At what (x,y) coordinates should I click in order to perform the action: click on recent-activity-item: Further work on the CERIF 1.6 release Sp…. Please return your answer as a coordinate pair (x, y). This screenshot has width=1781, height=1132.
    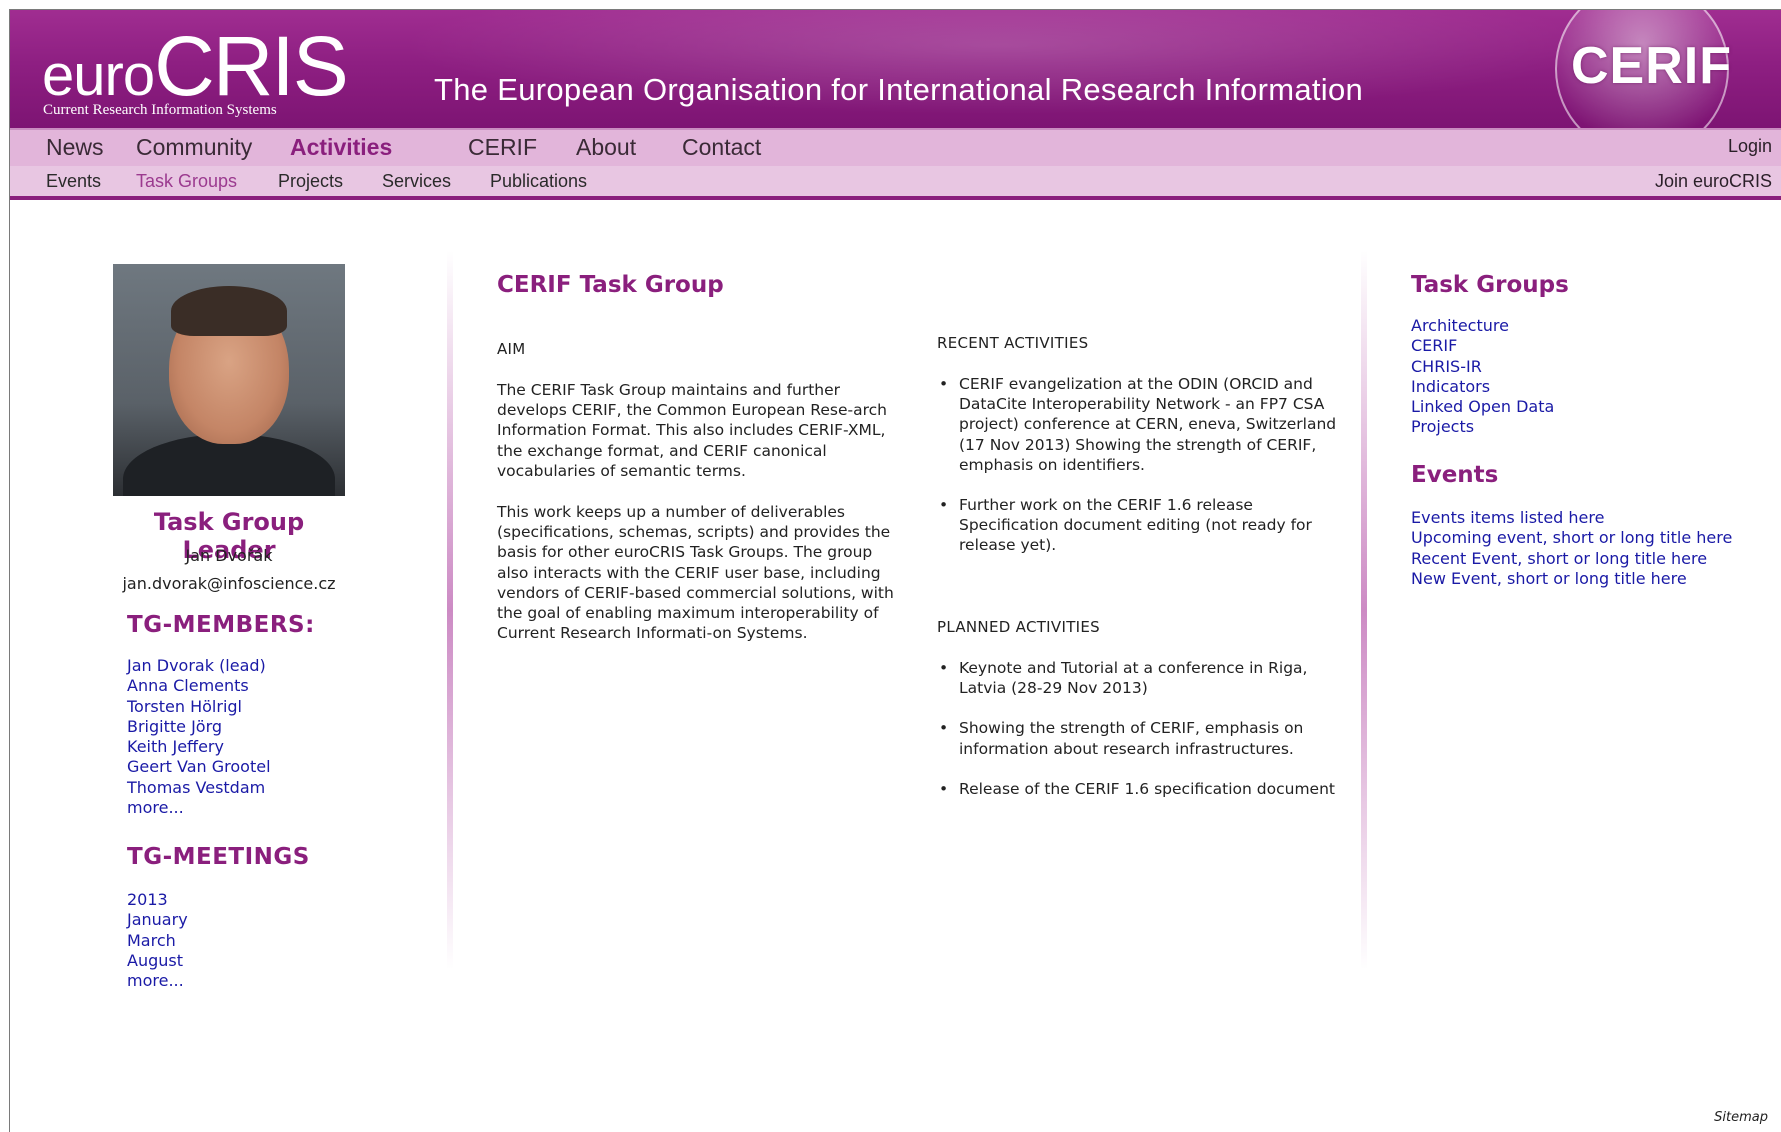
    Looking at the image, I should click on (1137, 525).